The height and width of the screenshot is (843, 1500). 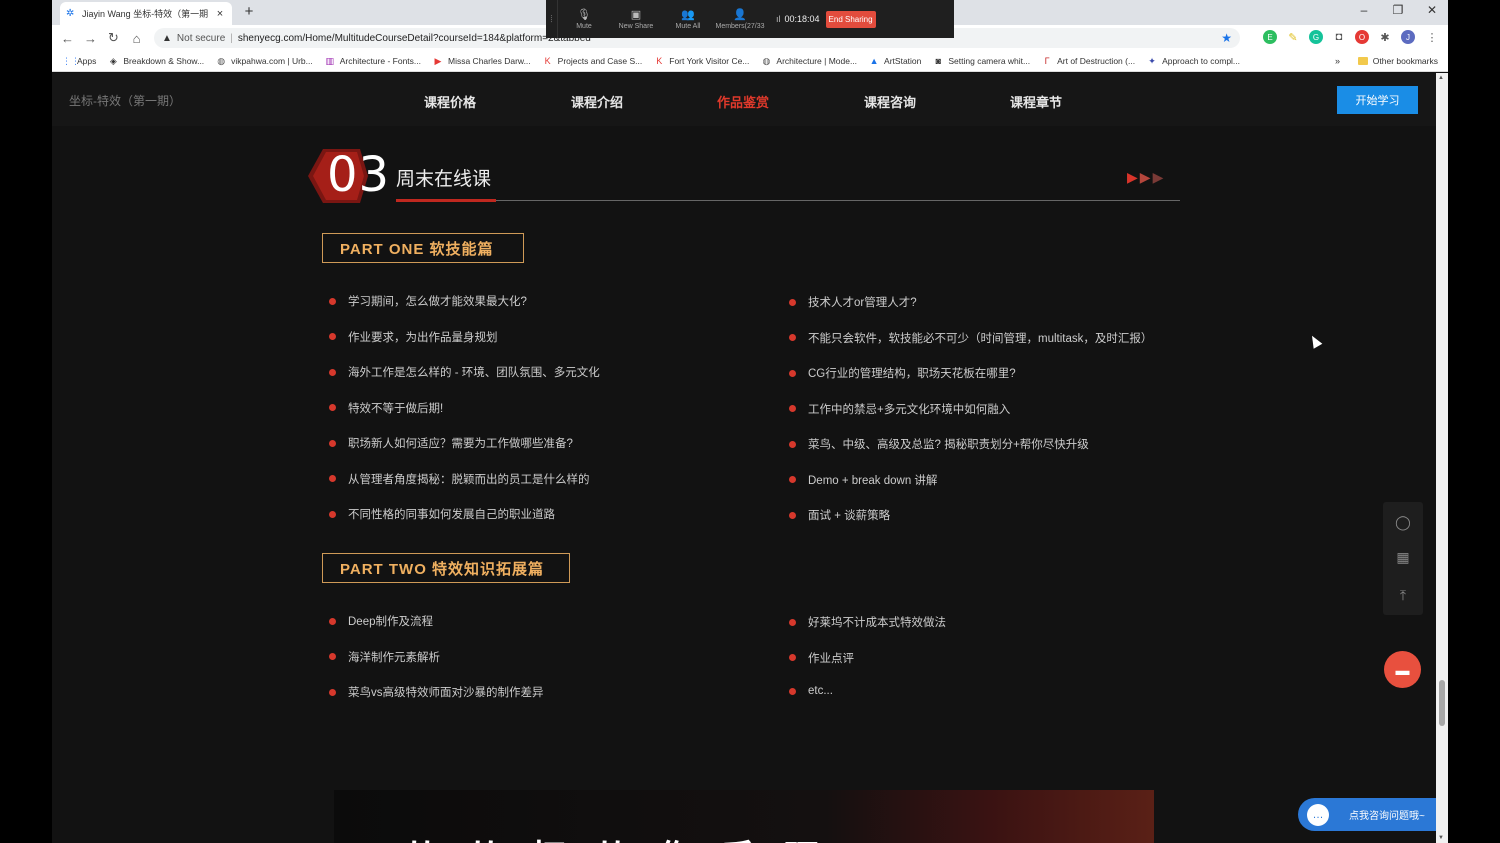 I want to click on members-button: 👤 Members(27/33, so click(x=740, y=19).